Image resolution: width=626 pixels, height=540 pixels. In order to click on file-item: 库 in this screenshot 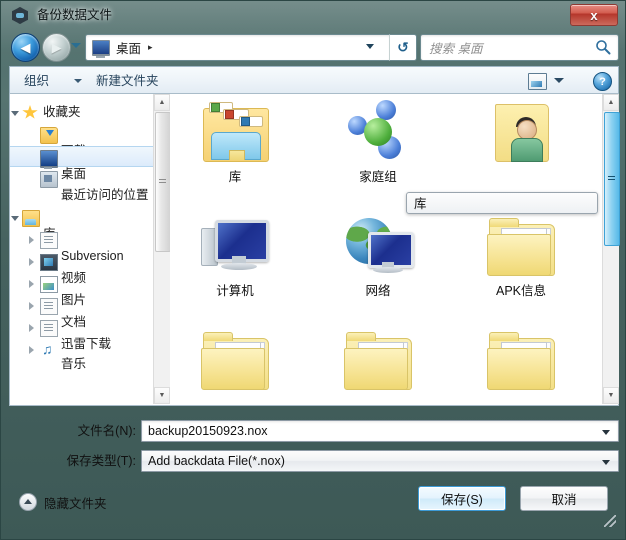, I will do `click(235, 141)`.